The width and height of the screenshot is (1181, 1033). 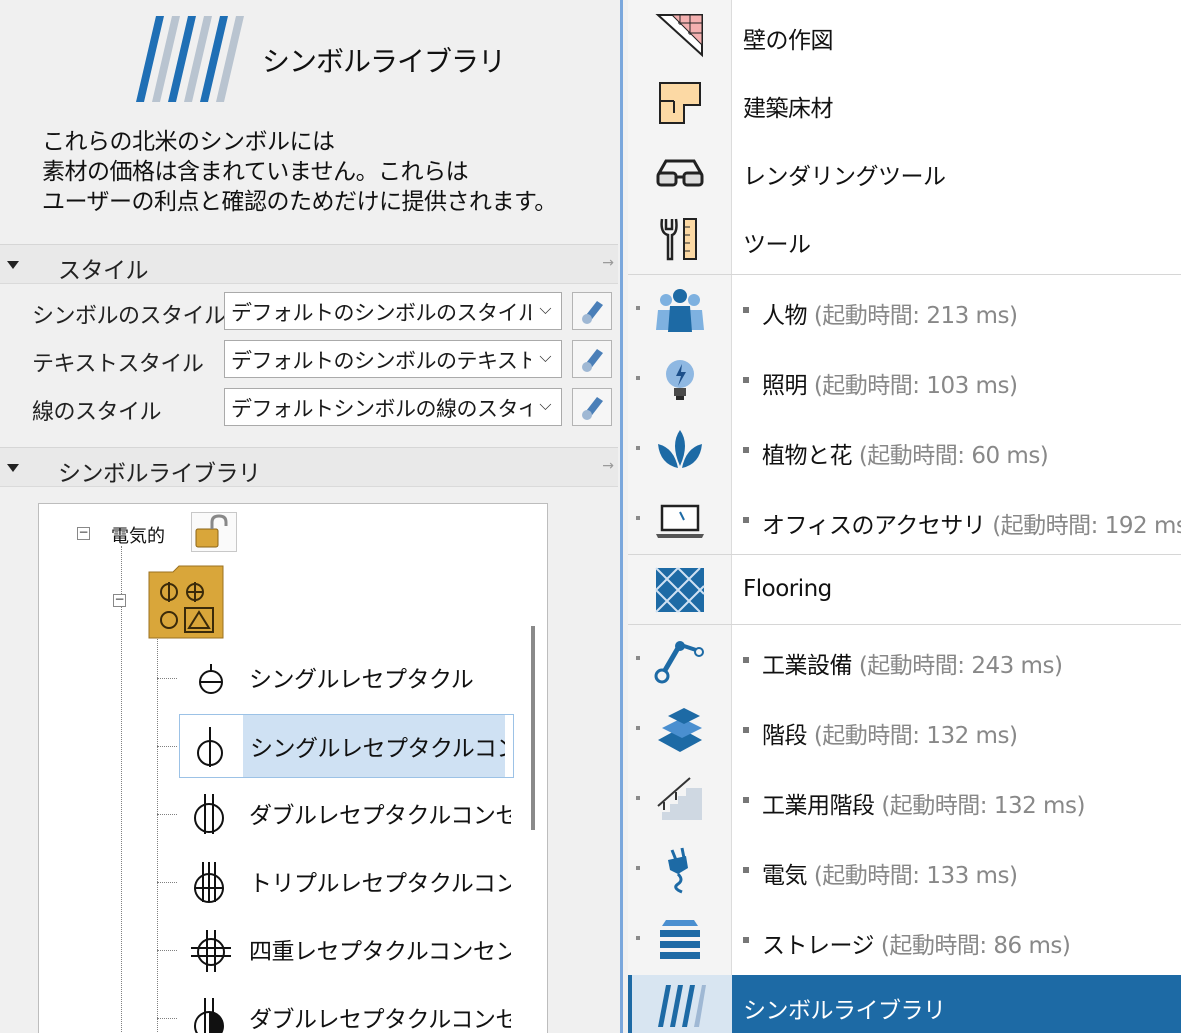 I want to click on floor-plan-icon, so click(x=680, y=103).